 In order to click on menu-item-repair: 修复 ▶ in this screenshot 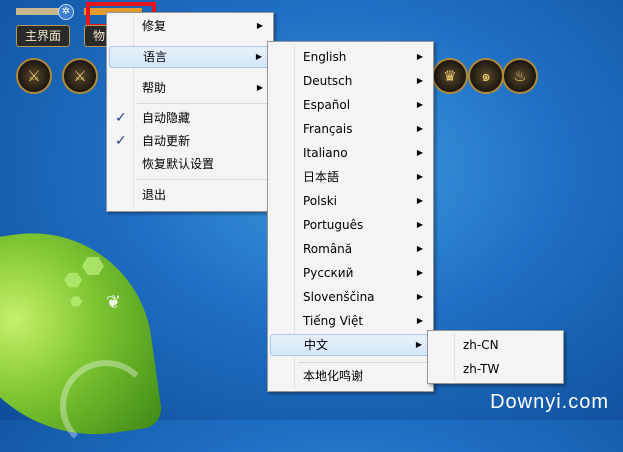, I will do `click(190, 26)`.